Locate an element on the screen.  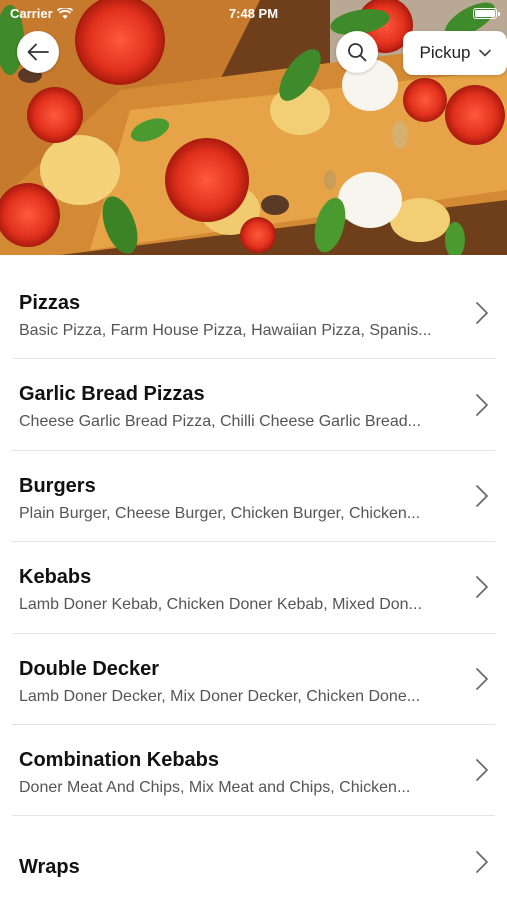
search-button is located at coordinates (357, 52).